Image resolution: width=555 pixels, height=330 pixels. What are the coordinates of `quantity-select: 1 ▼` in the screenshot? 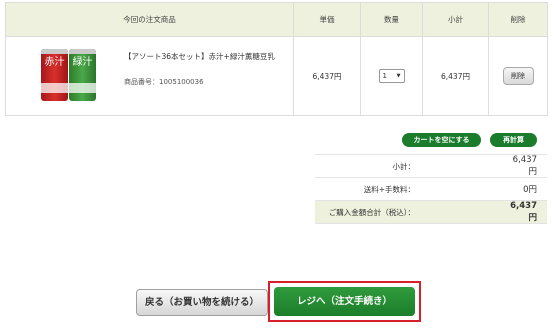 It's located at (391, 76).